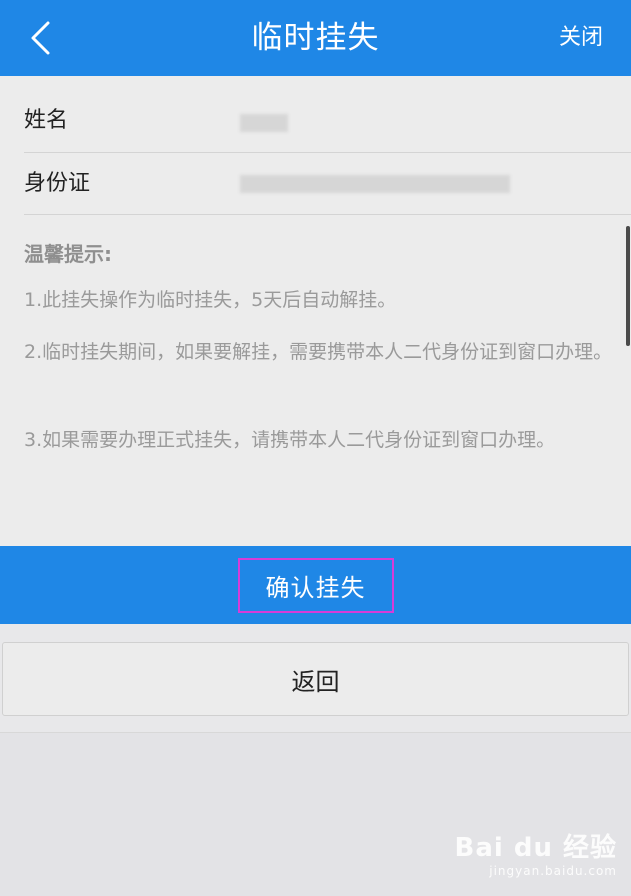 The width and height of the screenshot is (631, 896). What do you see at coordinates (46, 120) in the screenshot?
I see `name-label: 姓名` at bounding box center [46, 120].